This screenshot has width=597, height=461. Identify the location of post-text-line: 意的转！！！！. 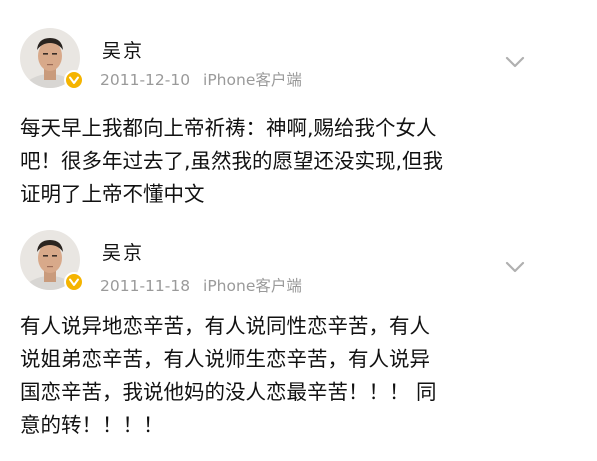
(92, 425).